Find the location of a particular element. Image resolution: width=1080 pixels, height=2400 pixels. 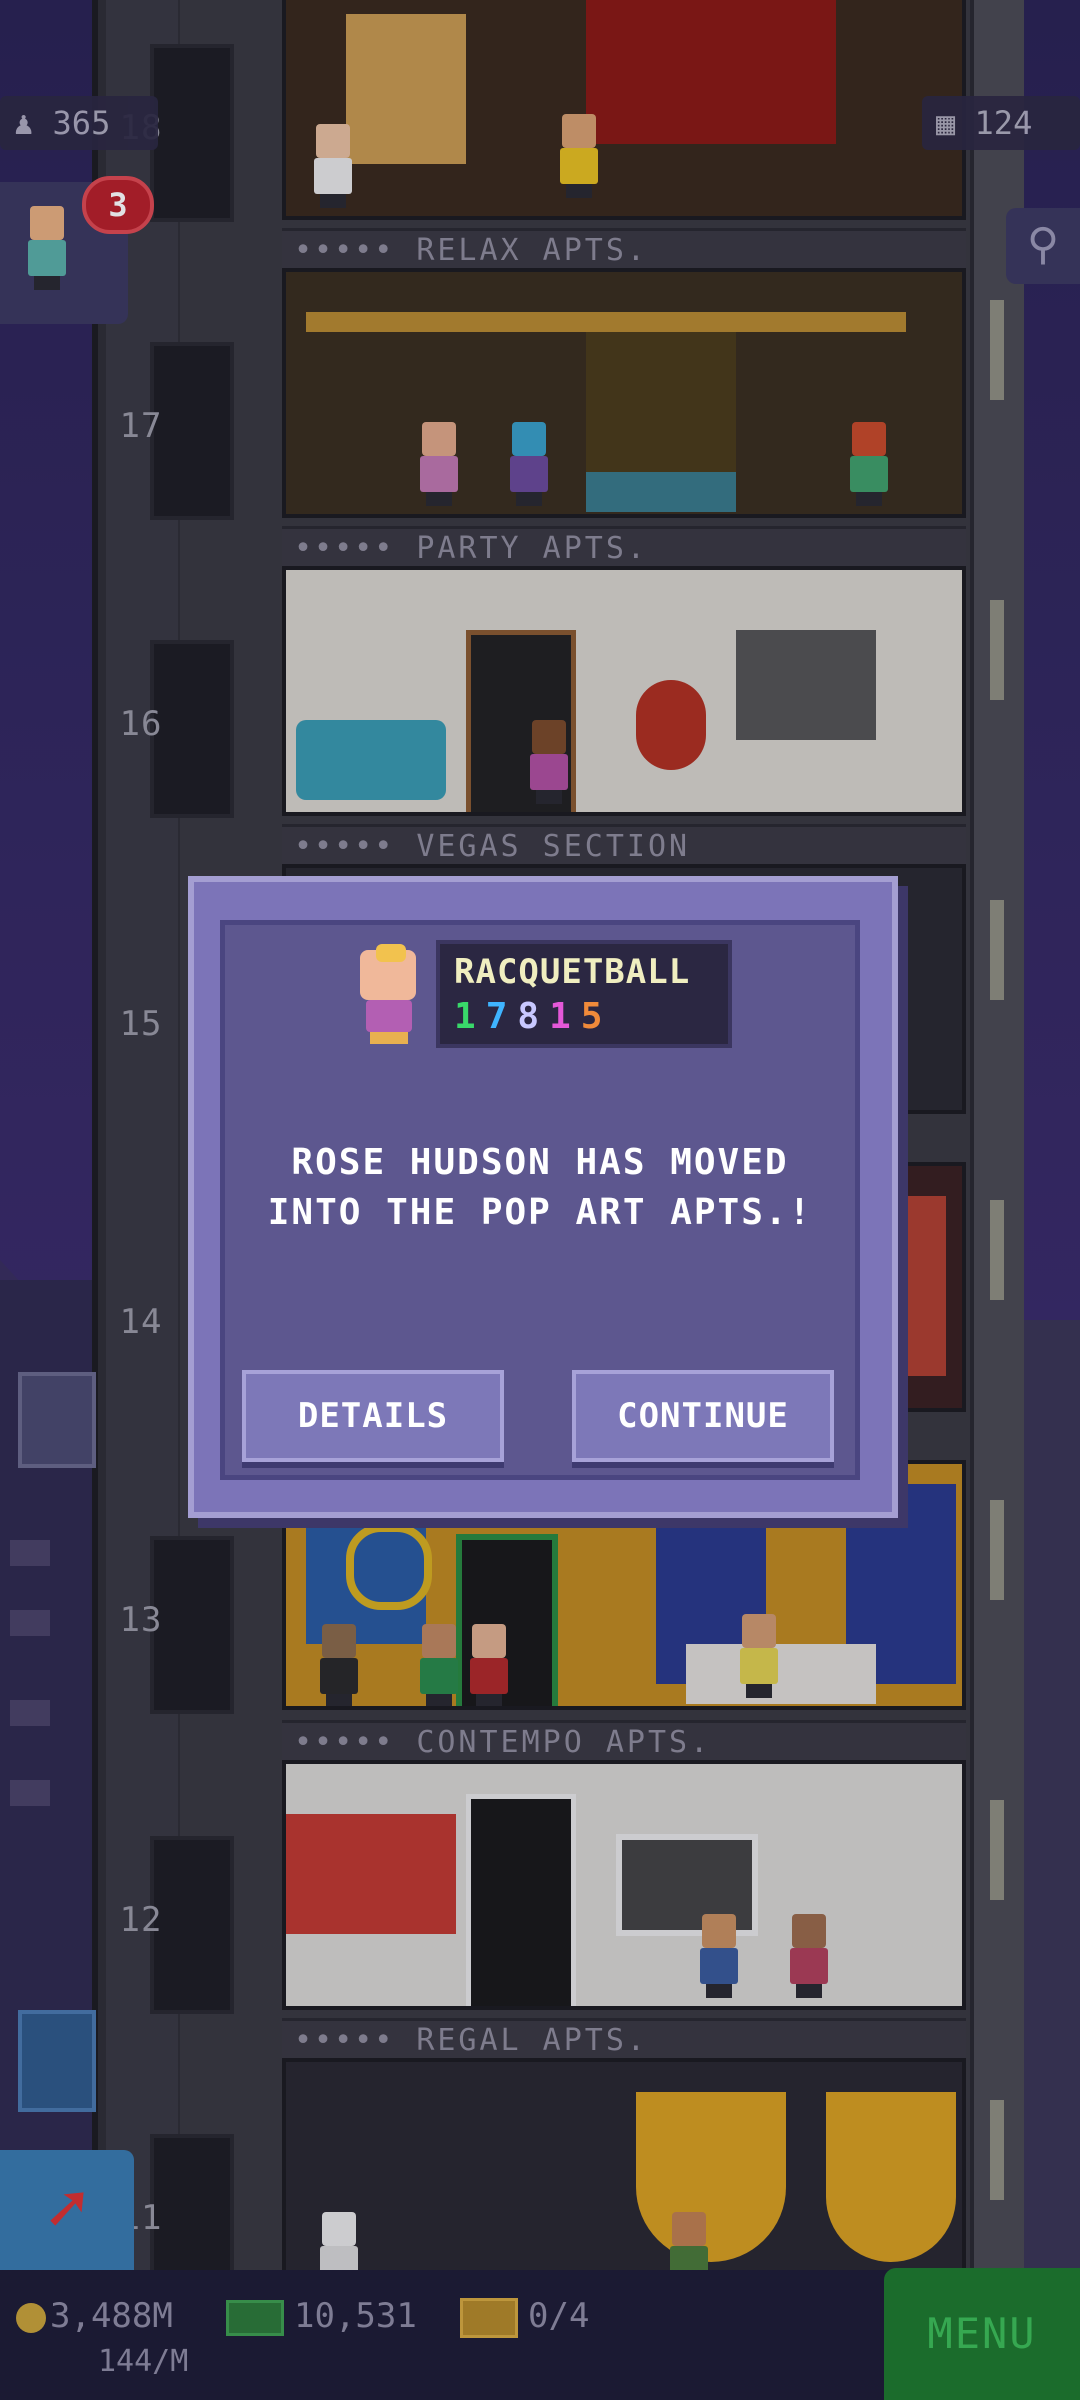

skill-stats: 17815 is located at coordinates (533, 1016).